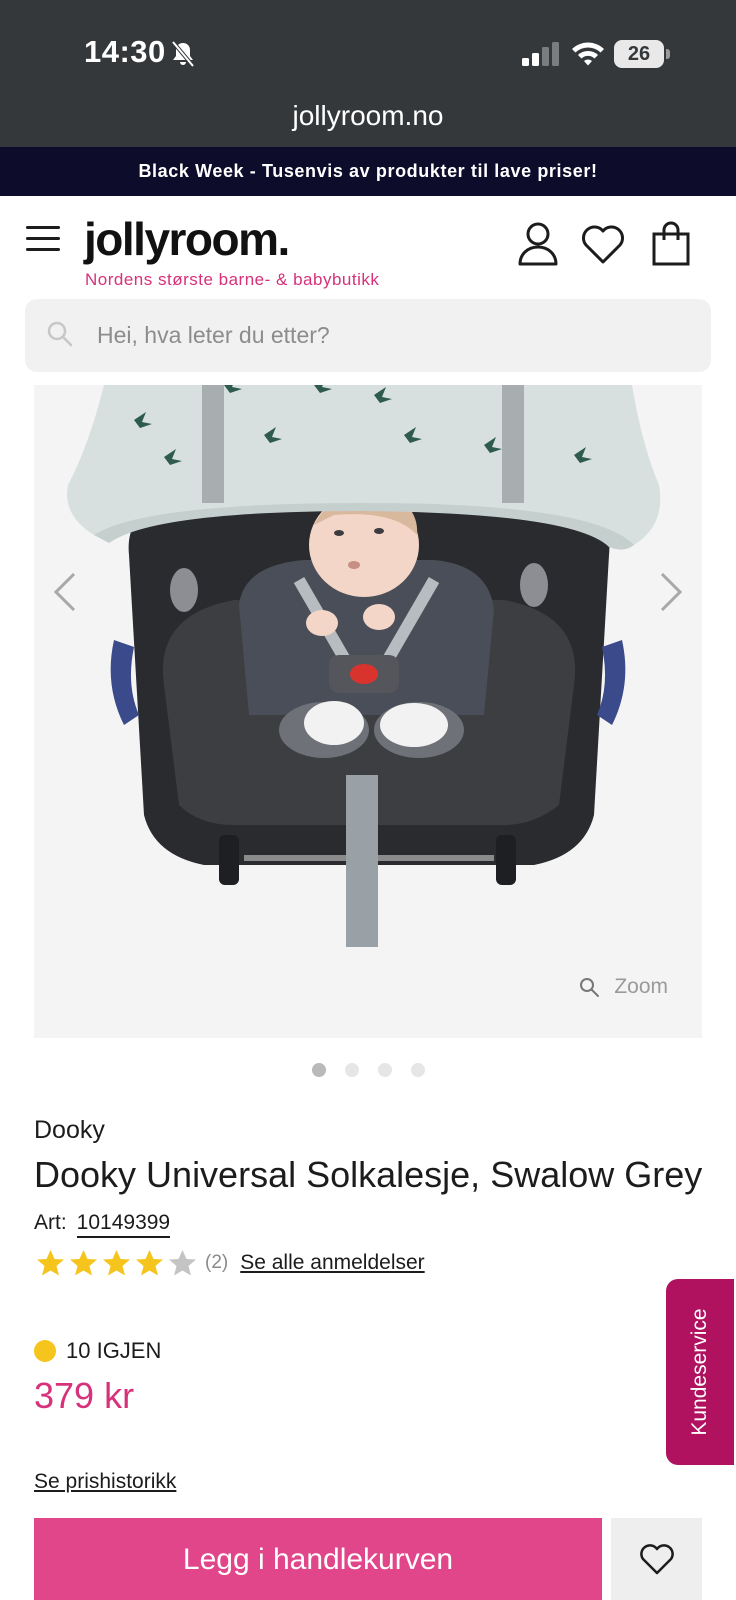 This screenshot has width=736, height=1600. I want to click on battery-tip, so click(668, 54).